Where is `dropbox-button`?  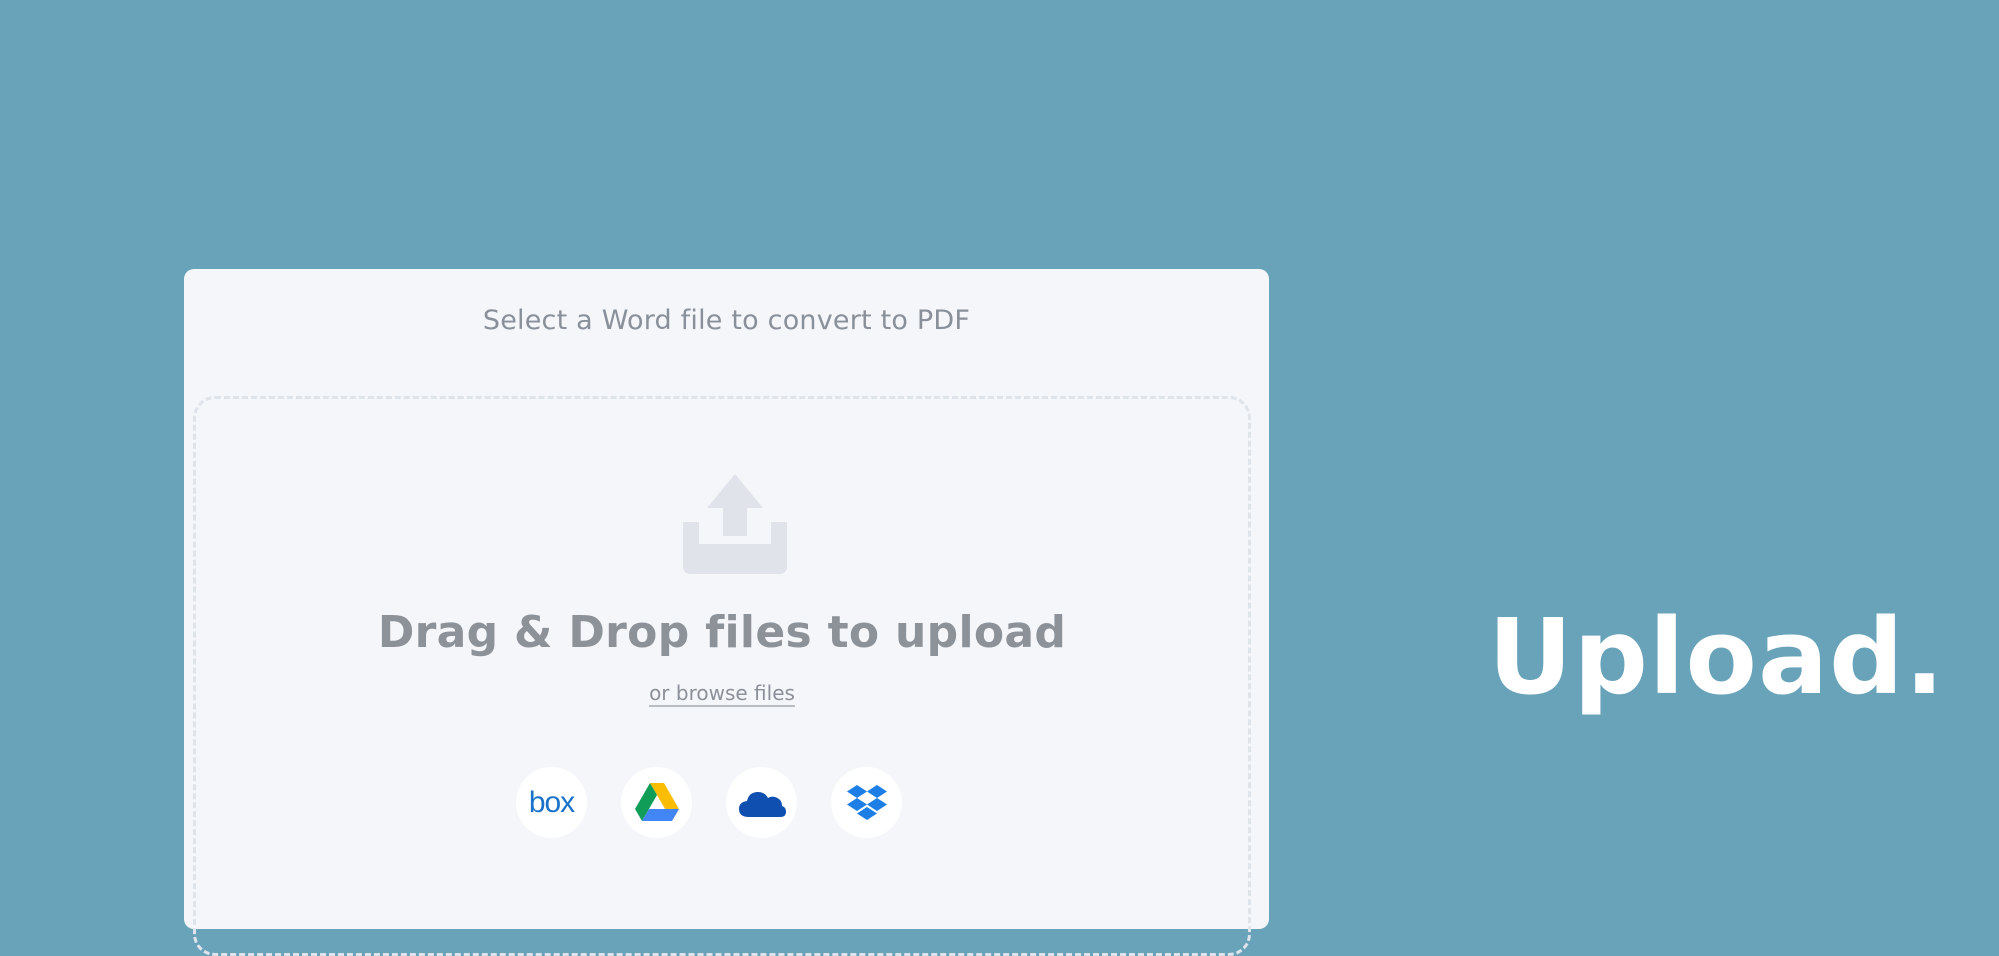 dropbox-button is located at coordinates (866, 802).